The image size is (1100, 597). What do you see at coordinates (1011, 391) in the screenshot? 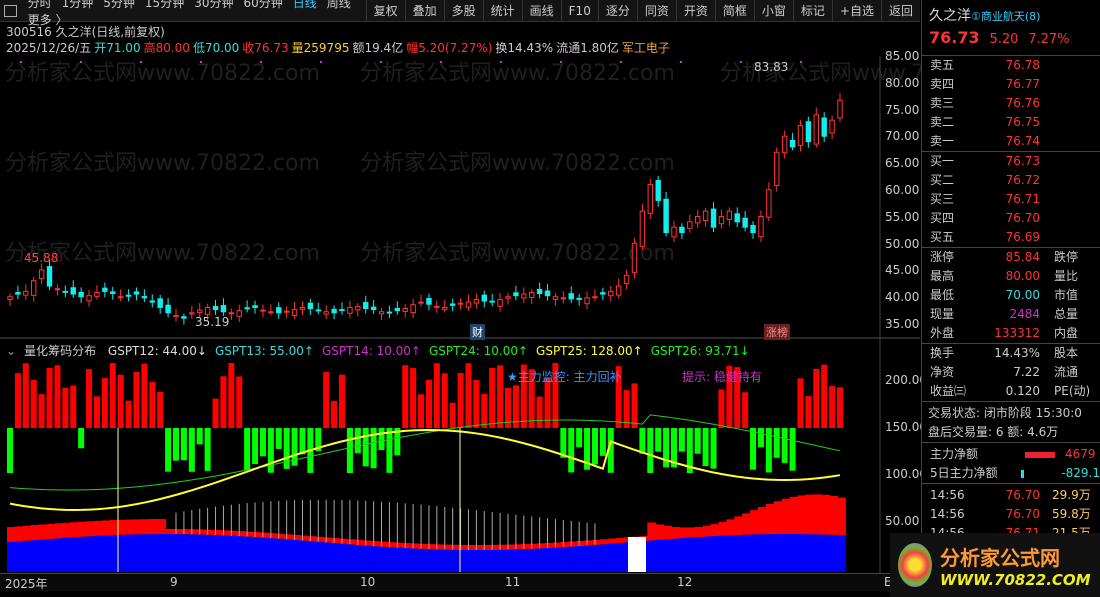
I see `stats2-row: 收益㈢ 0.120 PE(动)` at bounding box center [1011, 391].